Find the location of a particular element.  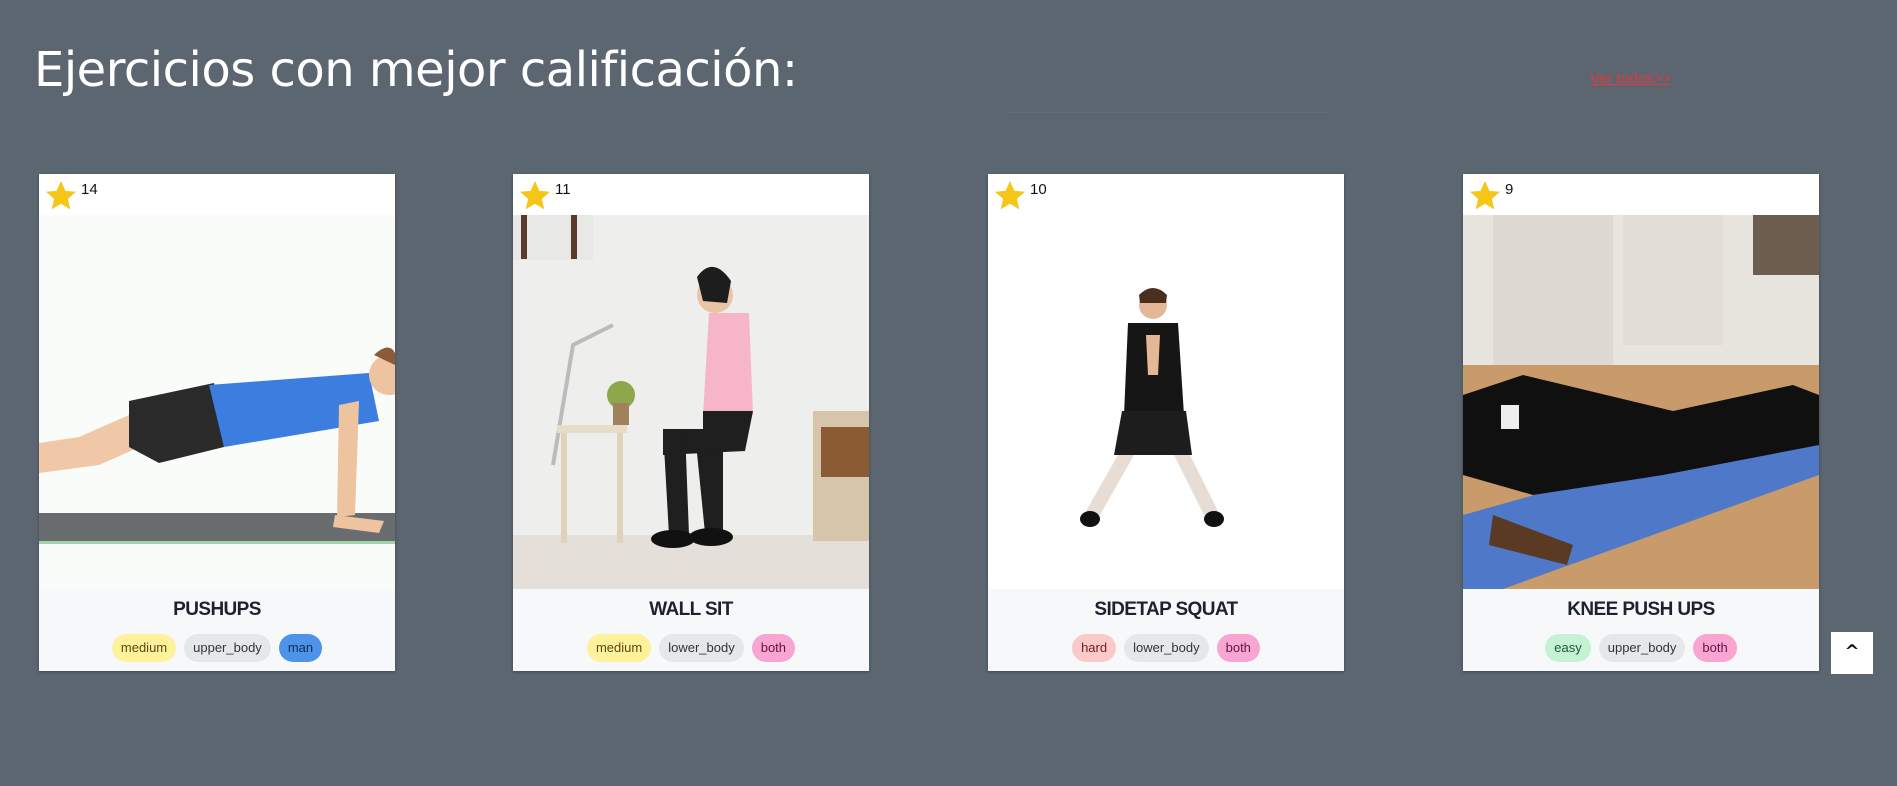

card-footer: PUSHUPS medium upper_body man is located at coordinates (217, 630).